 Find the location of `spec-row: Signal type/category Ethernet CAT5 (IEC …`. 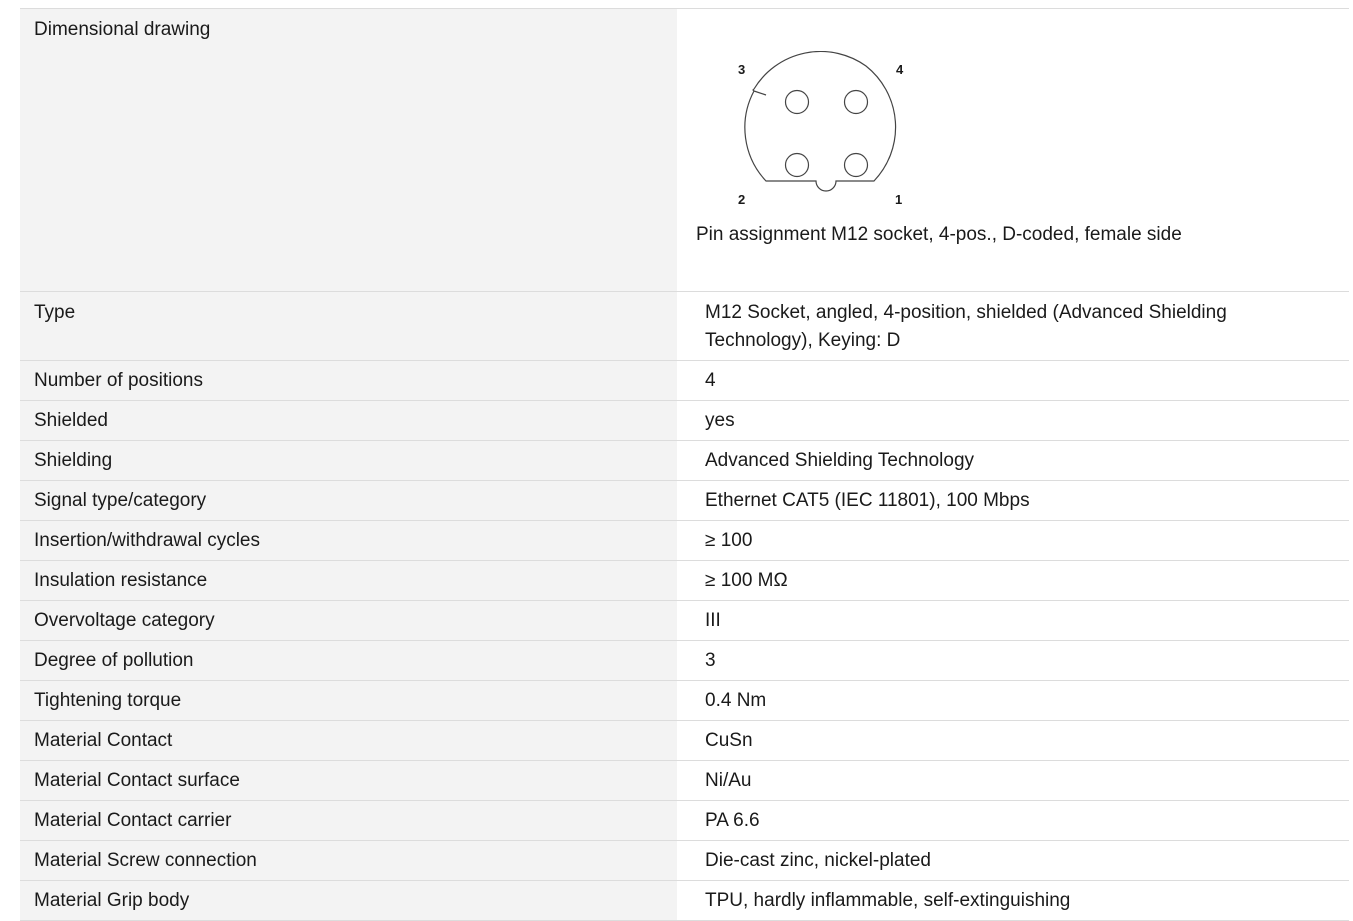

spec-row: Signal type/category Ethernet CAT5 (IEC … is located at coordinates (684, 501).